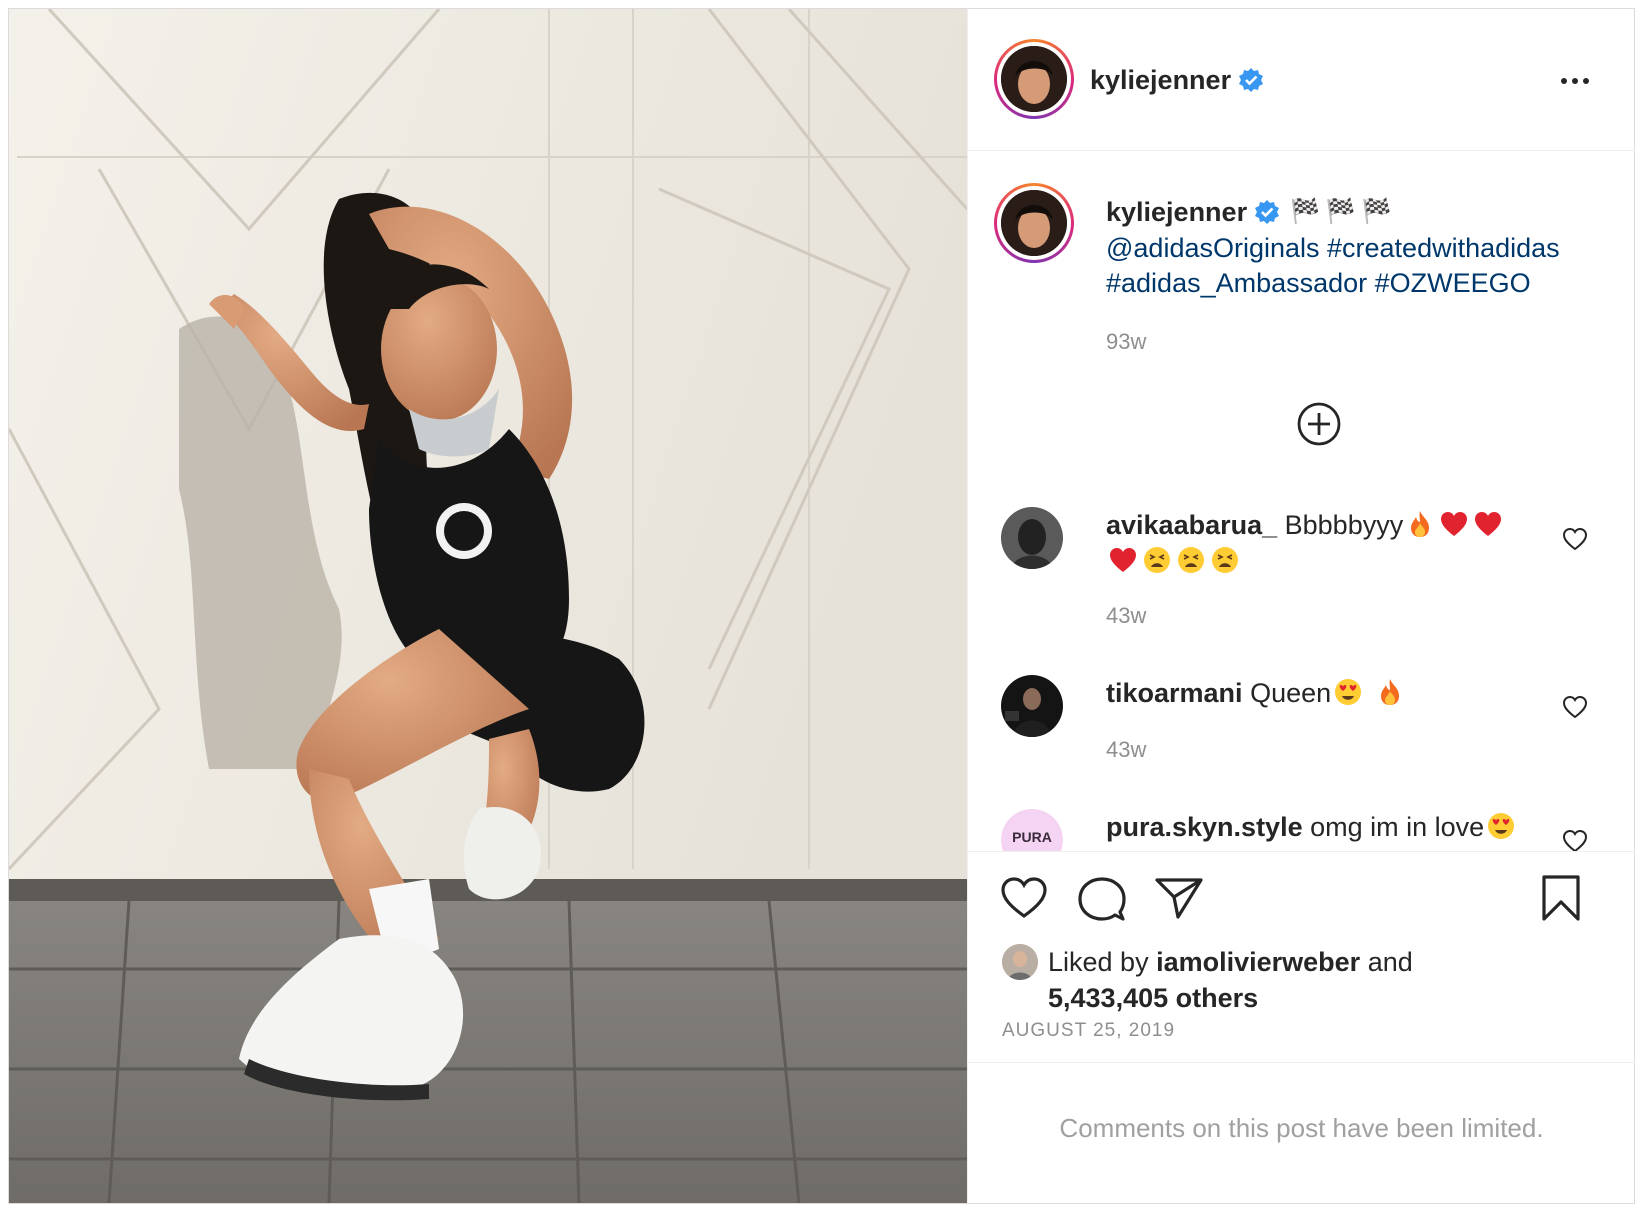 The height and width of the screenshot is (1212, 1642). Describe the element at coordinates (1088, 1031) in the screenshot. I see `post-date: AUGUST 25, 2019` at that location.